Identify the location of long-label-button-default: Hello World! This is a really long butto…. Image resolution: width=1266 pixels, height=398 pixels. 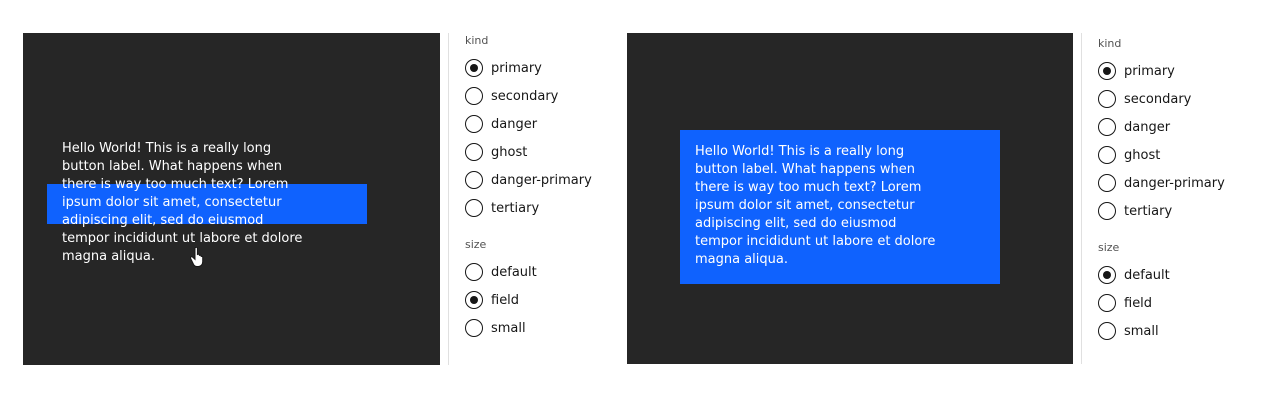
(840, 207).